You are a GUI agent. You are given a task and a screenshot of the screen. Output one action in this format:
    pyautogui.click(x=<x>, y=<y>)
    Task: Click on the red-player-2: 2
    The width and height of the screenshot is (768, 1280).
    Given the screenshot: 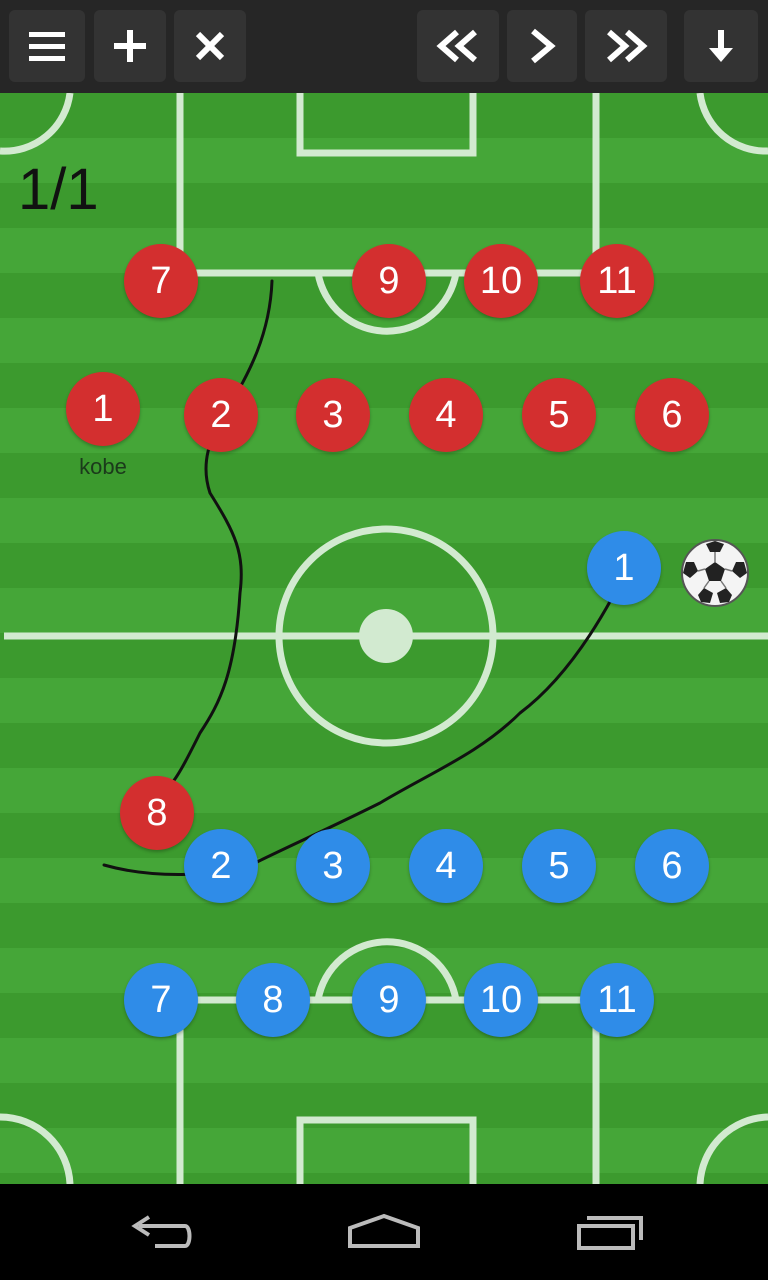 What is the action you would take?
    pyautogui.click(x=221, y=415)
    